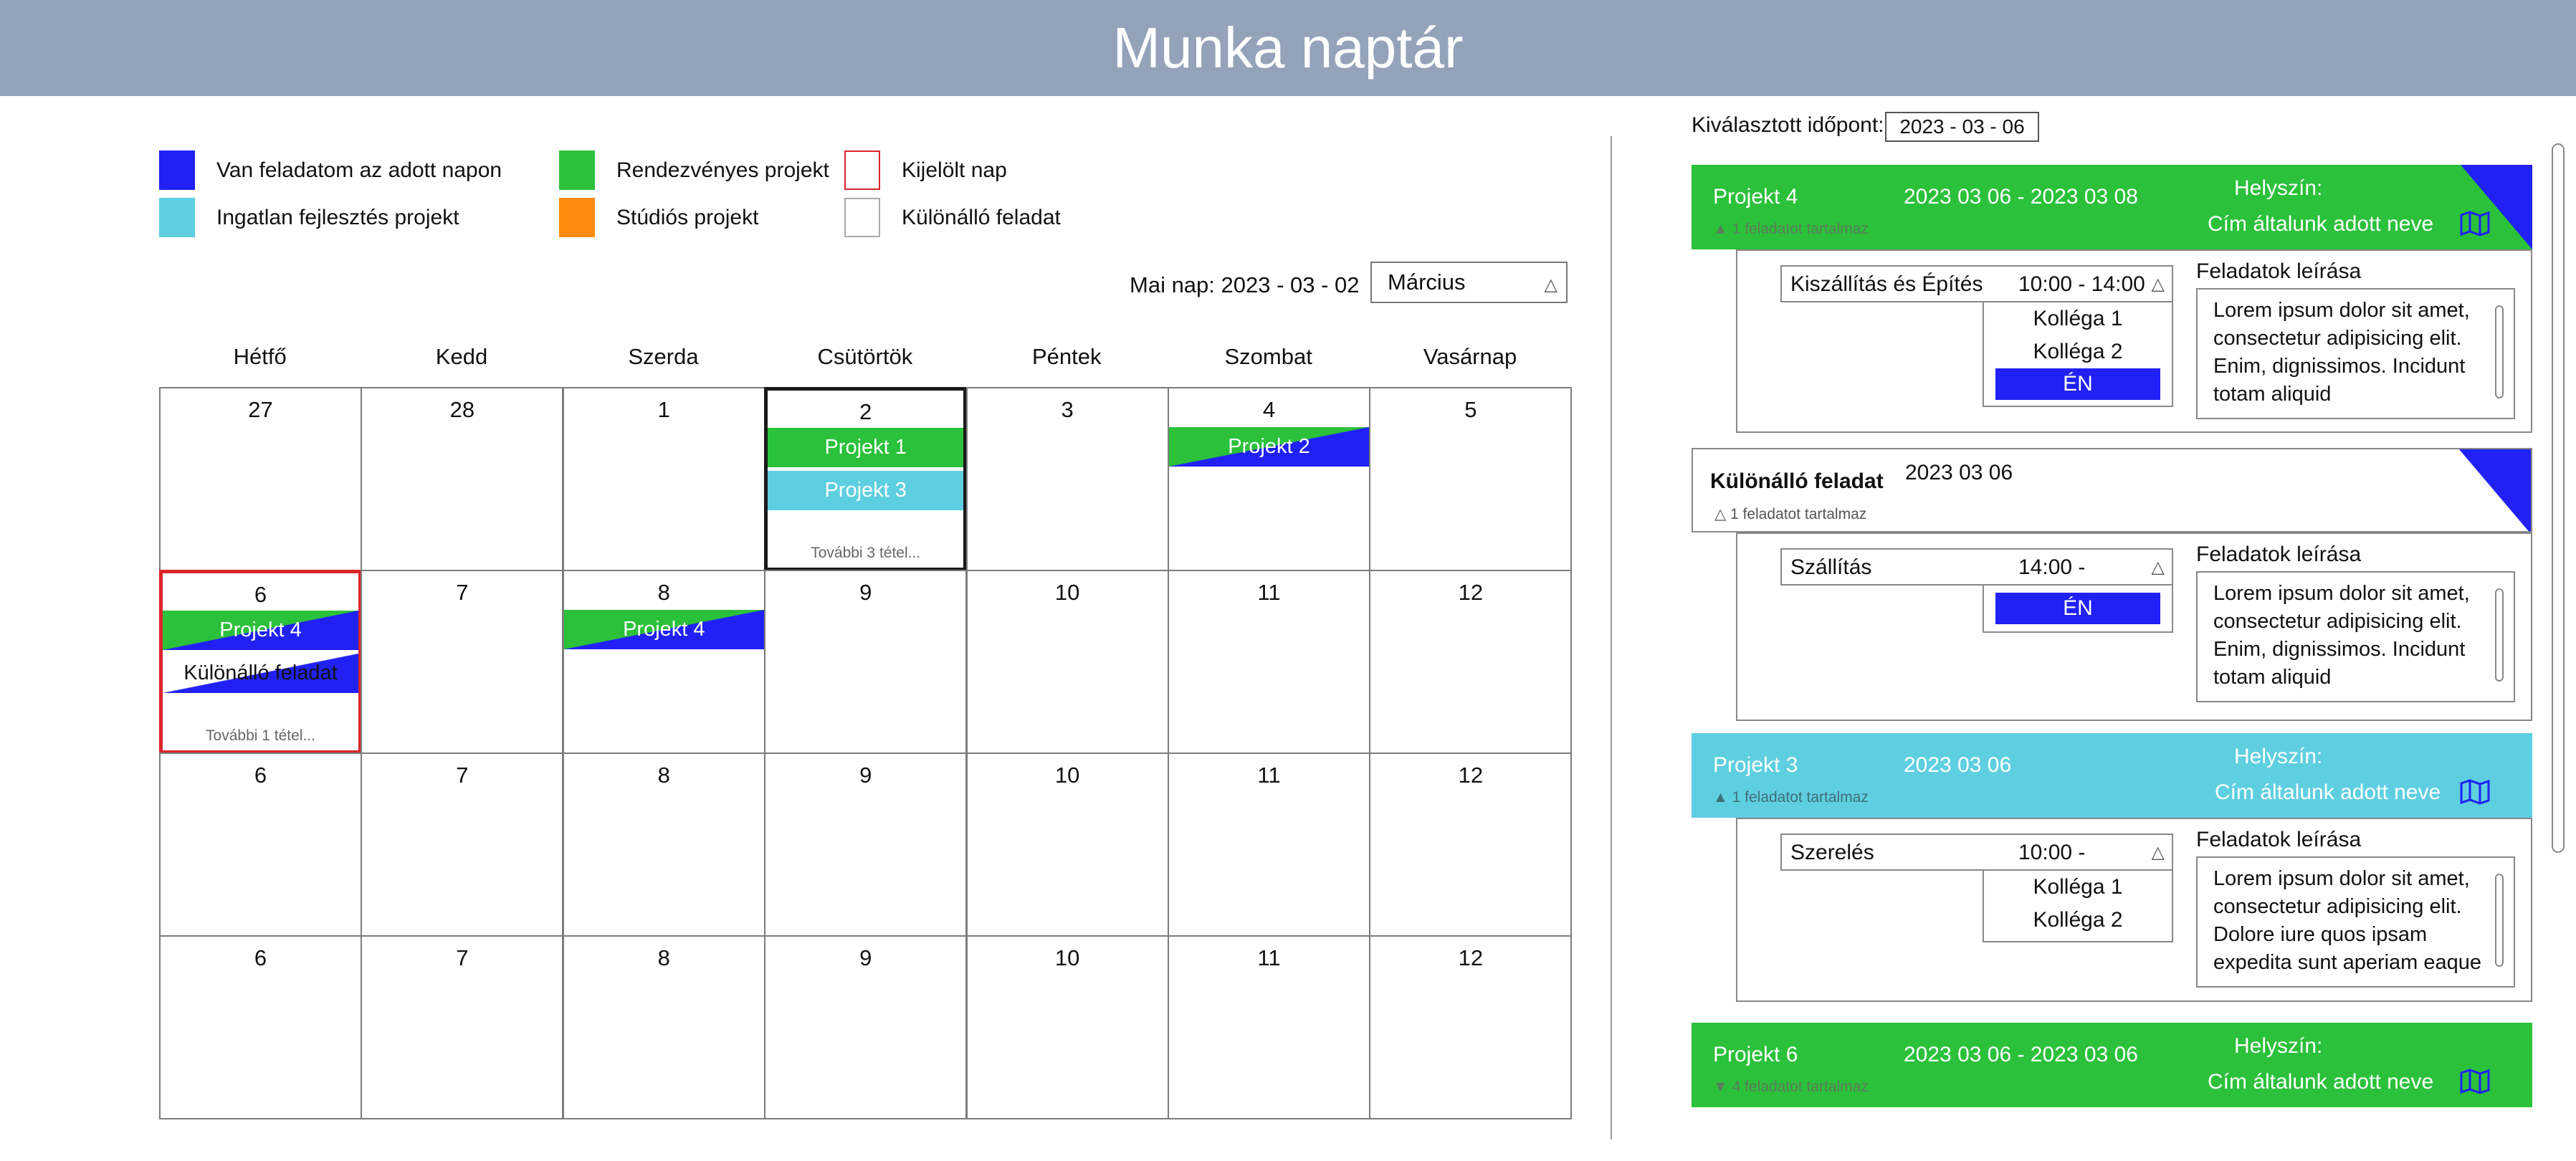 This screenshot has height=1161, width=2576. Describe the element at coordinates (2278, 188) in the screenshot. I see `card-location-label: Helyszín:` at that location.